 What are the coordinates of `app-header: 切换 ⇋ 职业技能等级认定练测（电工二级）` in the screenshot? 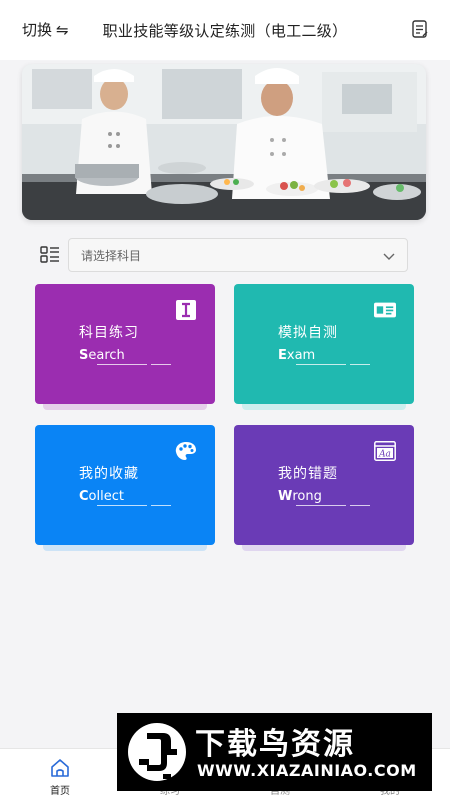 It's located at (225, 30).